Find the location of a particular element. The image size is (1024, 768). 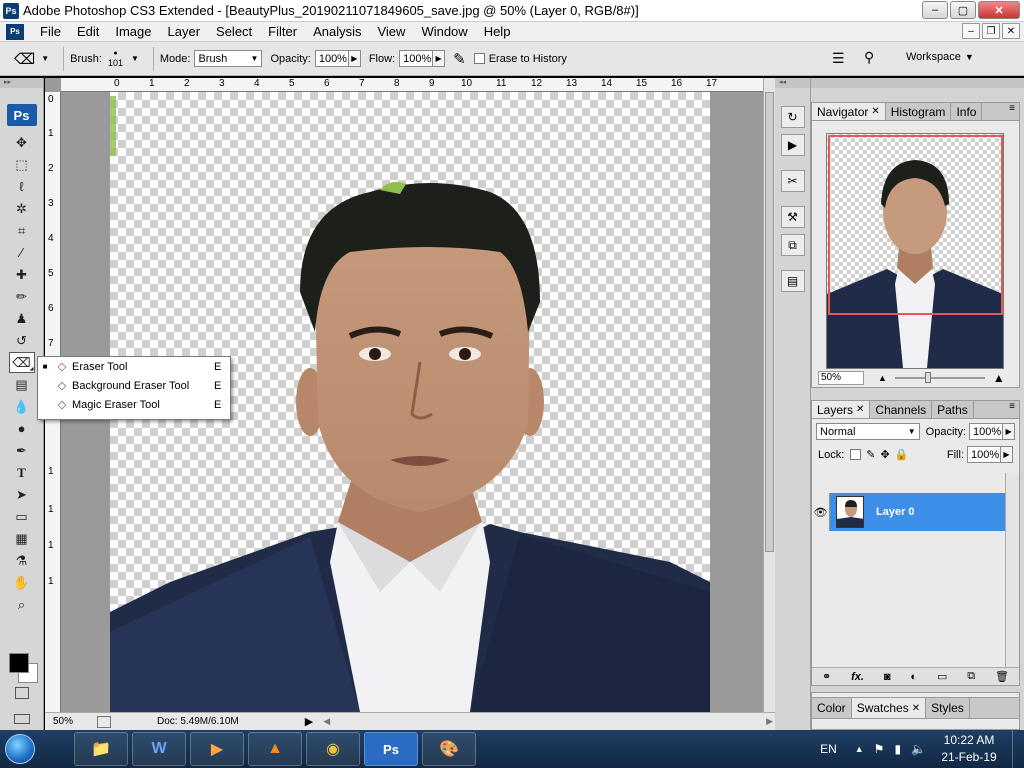

brush-tool-icon: ✏ is located at coordinates (22, 296).